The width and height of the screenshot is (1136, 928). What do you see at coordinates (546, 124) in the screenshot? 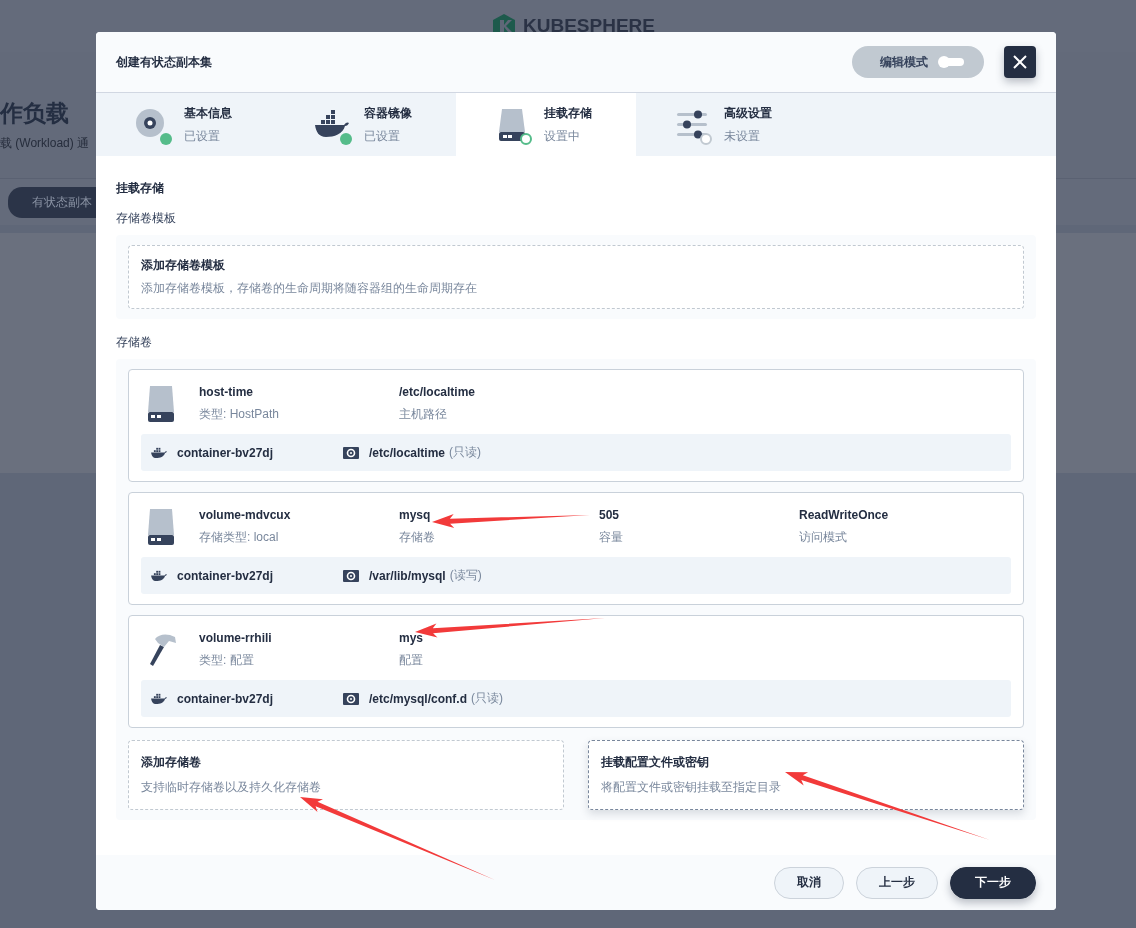
I see `step-tab: 挂载存储 设置中` at bounding box center [546, 124].